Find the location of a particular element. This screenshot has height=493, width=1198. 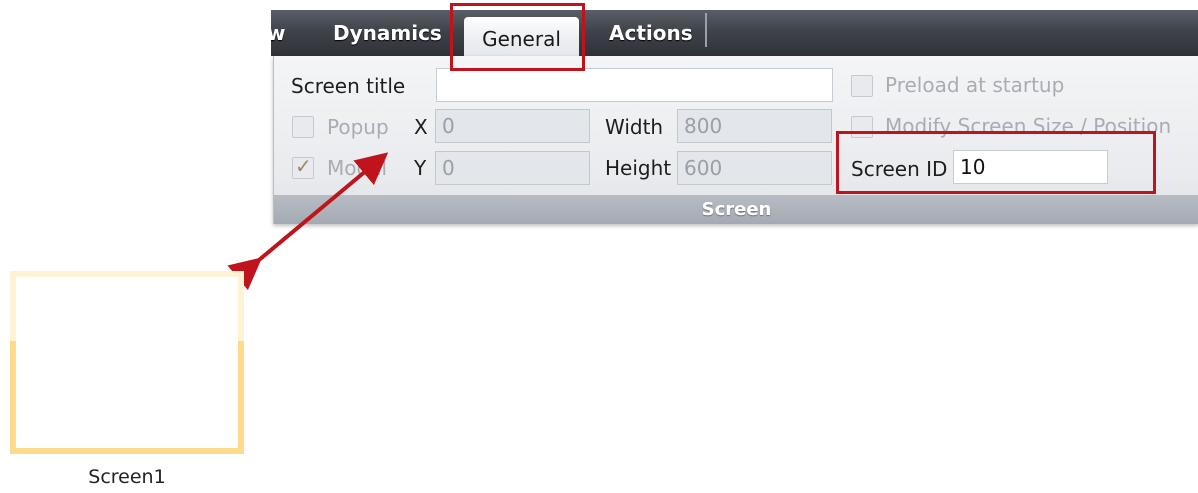

screen-thumbnail-caption: Screen1 is located at coordinates (127, 477).